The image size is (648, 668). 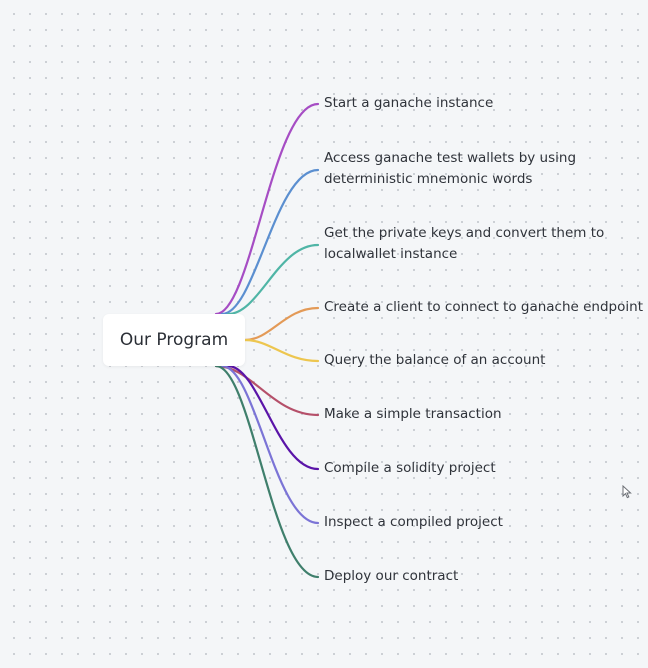 What do you see at coordinates (410, 468) in the screenshot?
I see `branch-node-7: Compile a solidity project` at bounding box center [410, 468].